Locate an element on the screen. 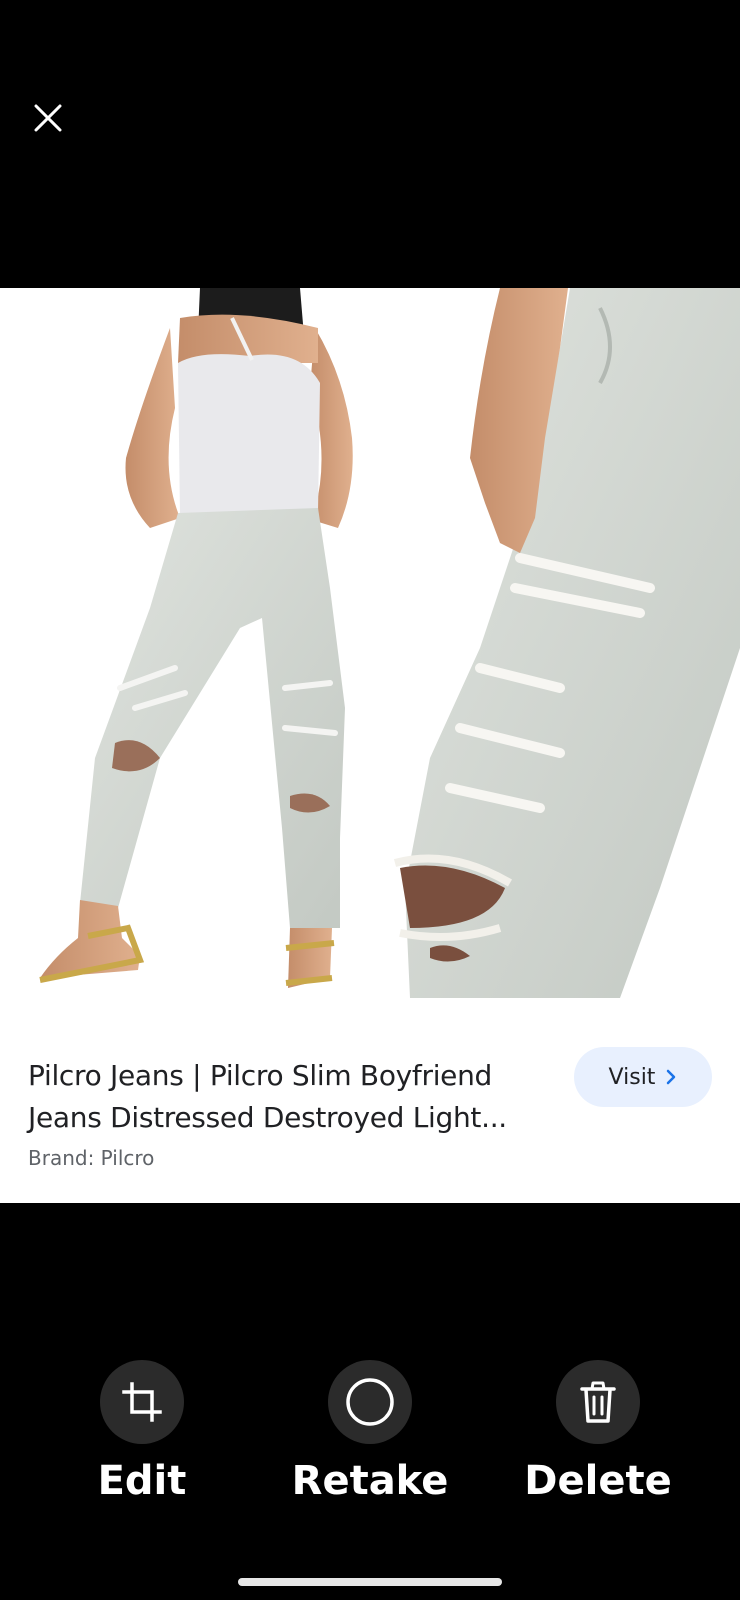 This screenshot has width=740, height=1600. retake-button: Retake is located at coordinates (370, 1432).